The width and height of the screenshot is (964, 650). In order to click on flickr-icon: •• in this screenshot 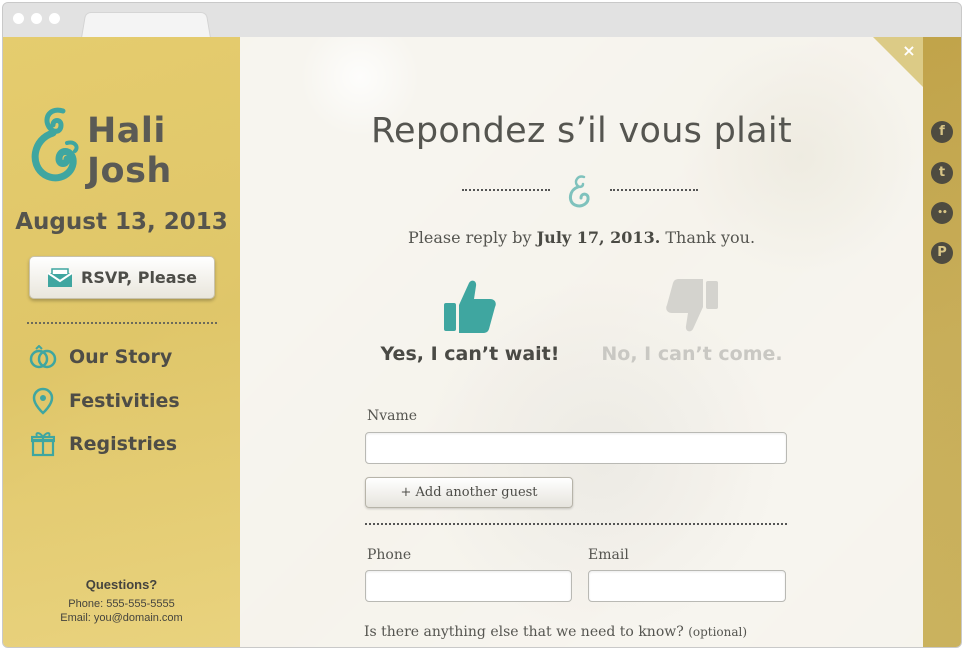, I will do `click(942, 213)`.